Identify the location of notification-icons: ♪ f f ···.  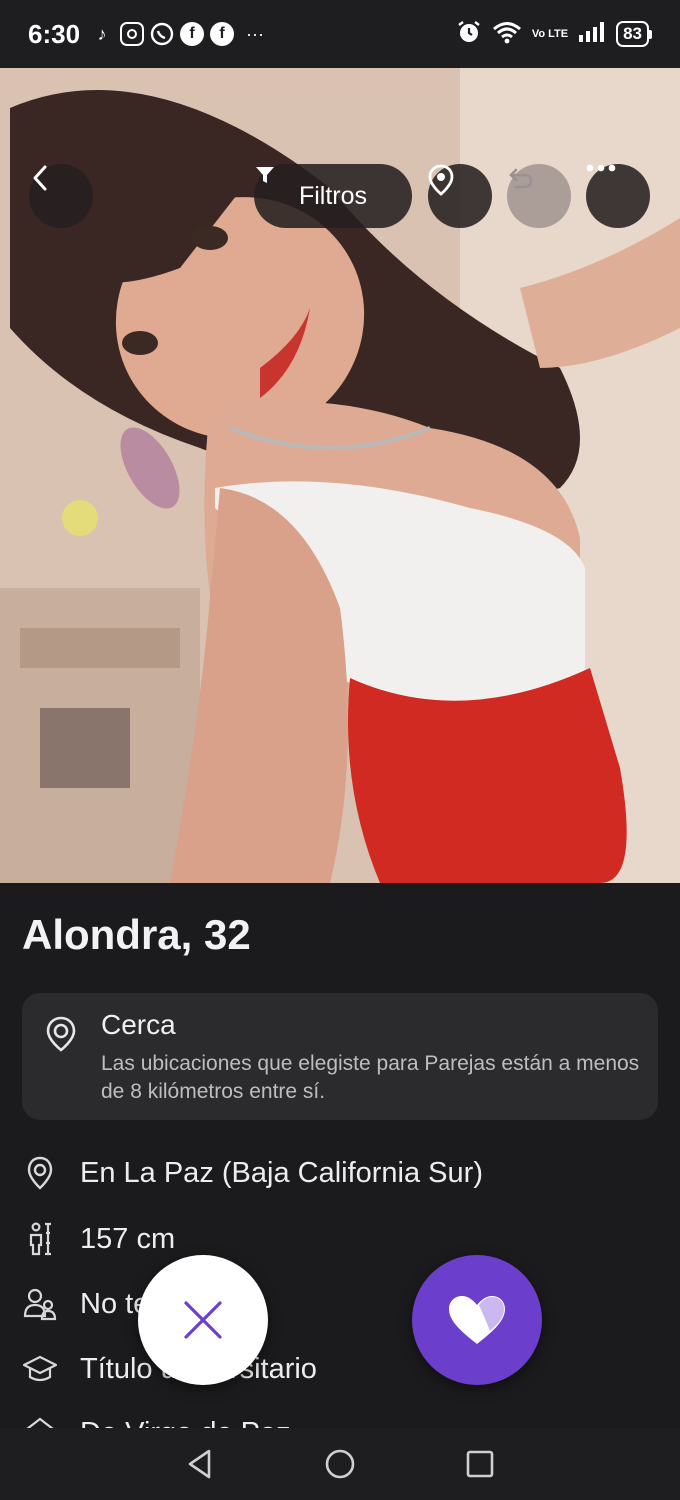
(177, 34).